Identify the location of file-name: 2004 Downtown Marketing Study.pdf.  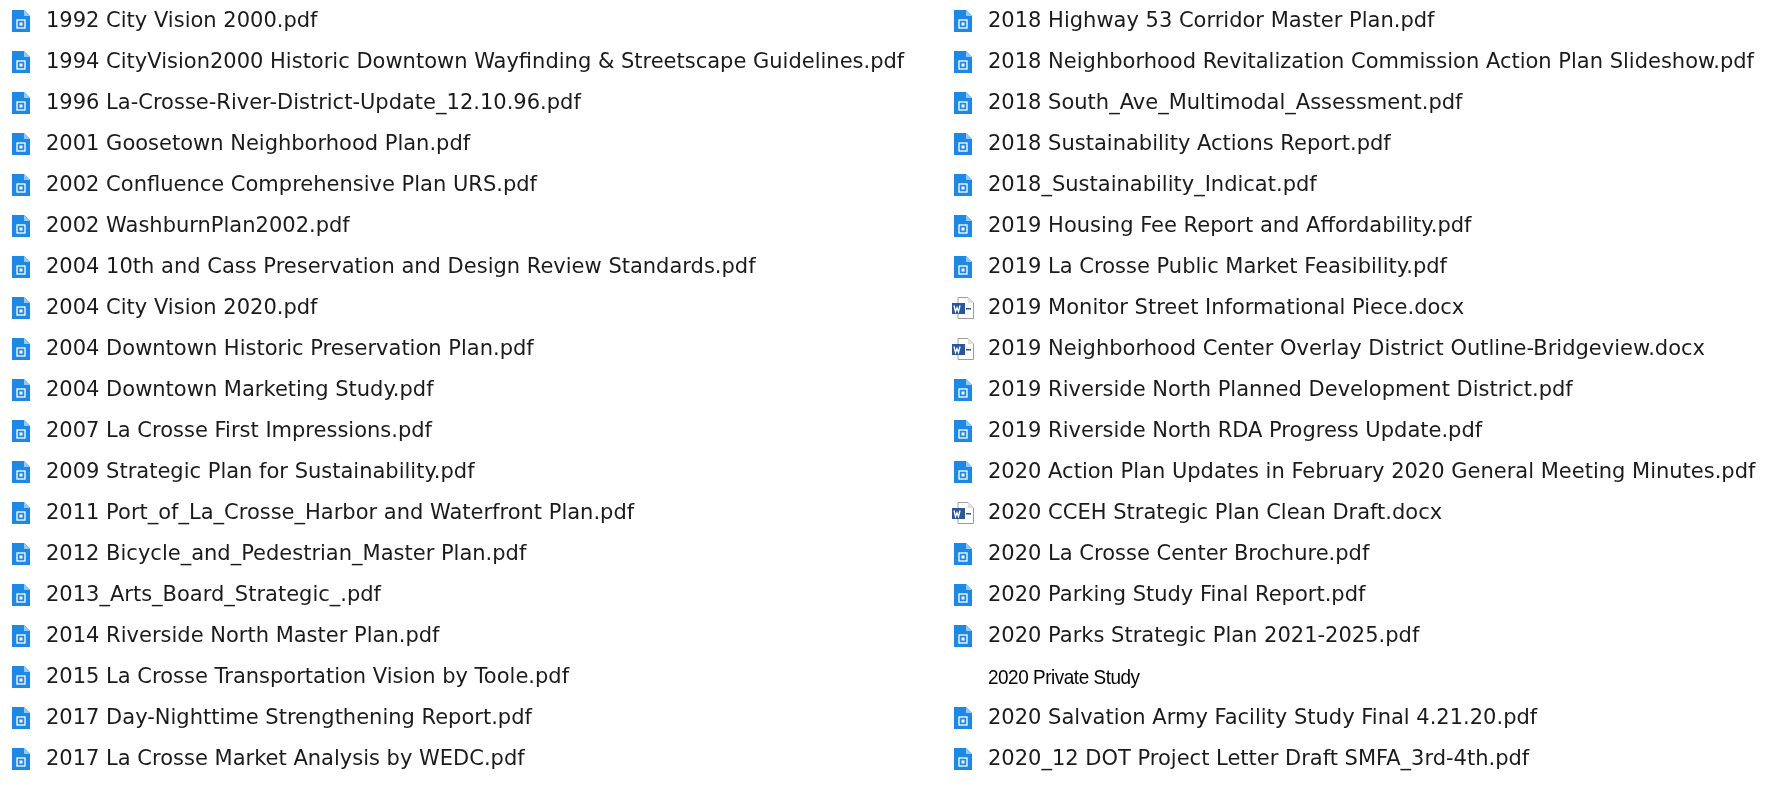
(240, 389).